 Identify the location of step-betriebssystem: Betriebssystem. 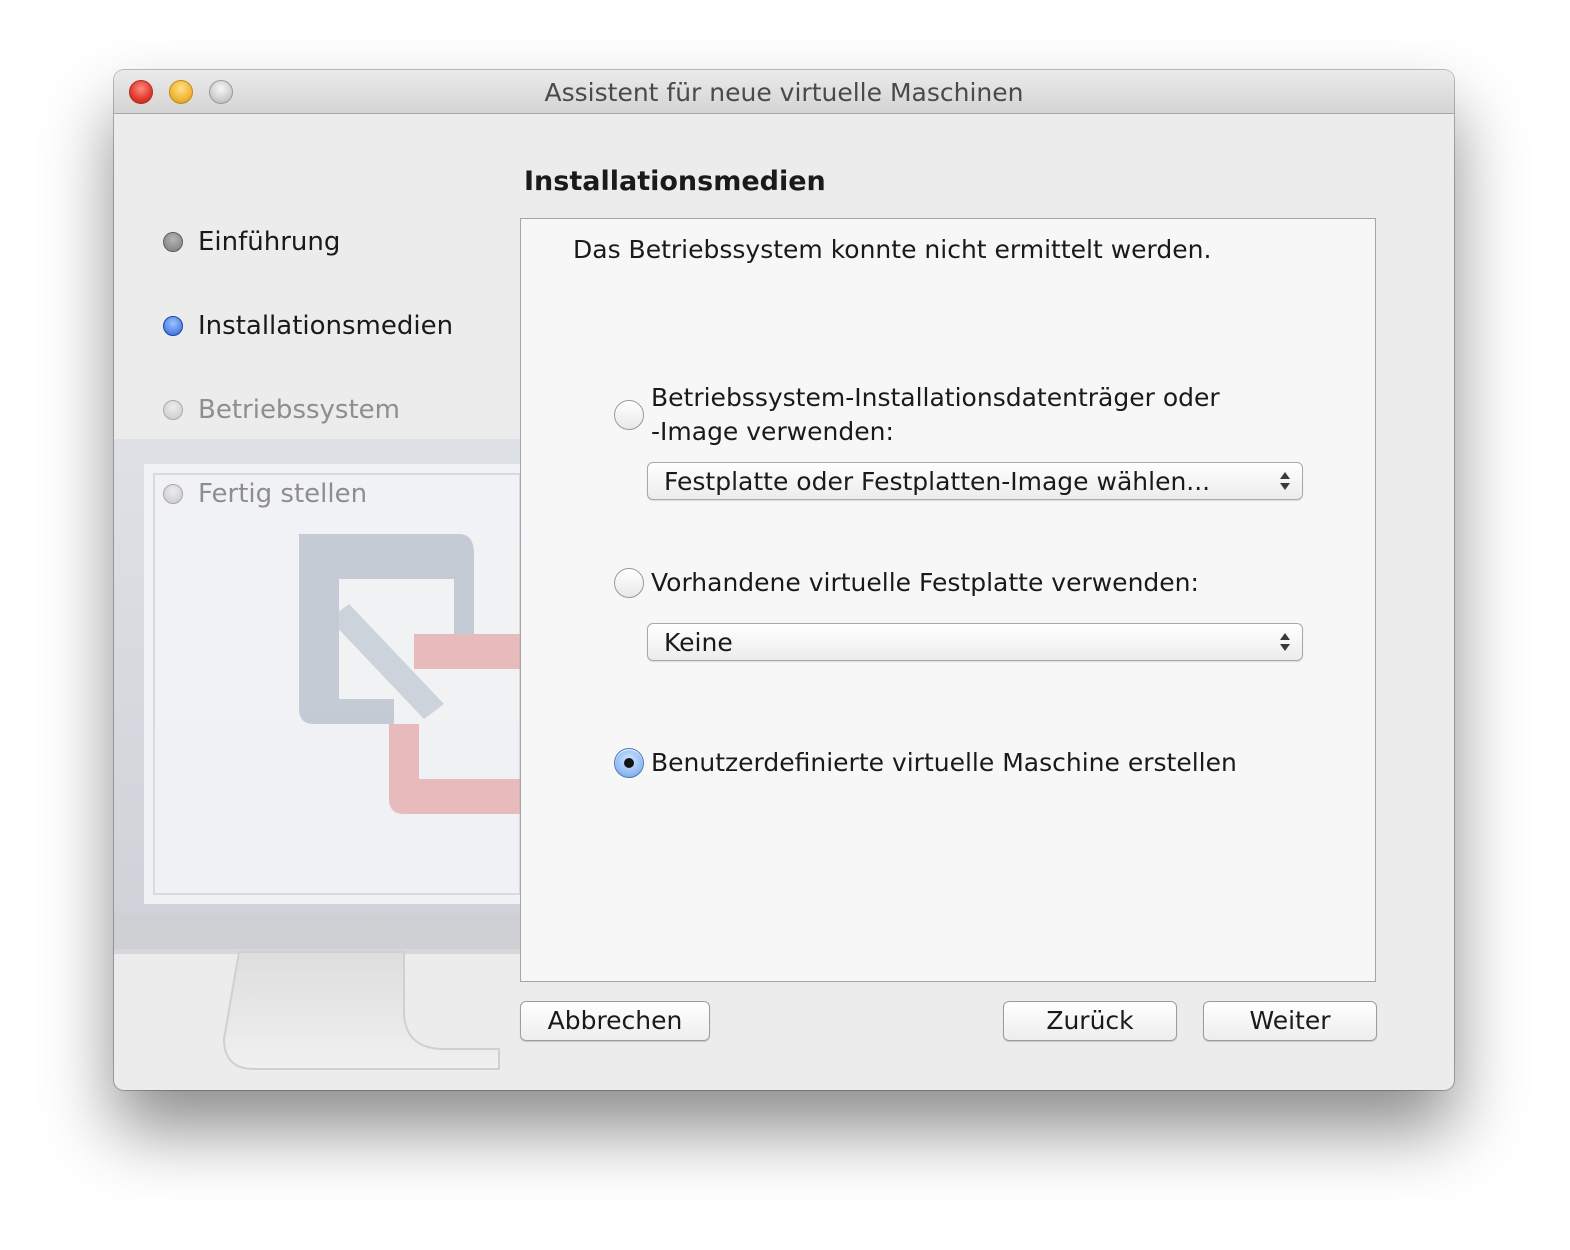
(281, 410).